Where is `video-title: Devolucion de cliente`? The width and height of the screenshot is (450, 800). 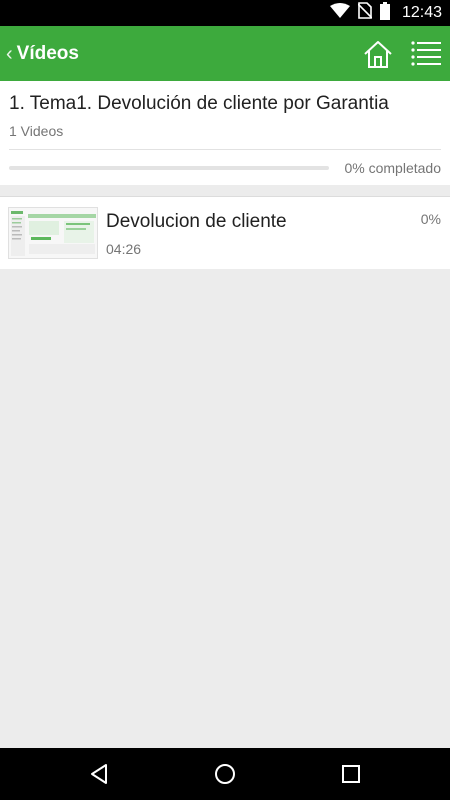 video-title: Devolucion de cliente is located at coordinates (196, 221).